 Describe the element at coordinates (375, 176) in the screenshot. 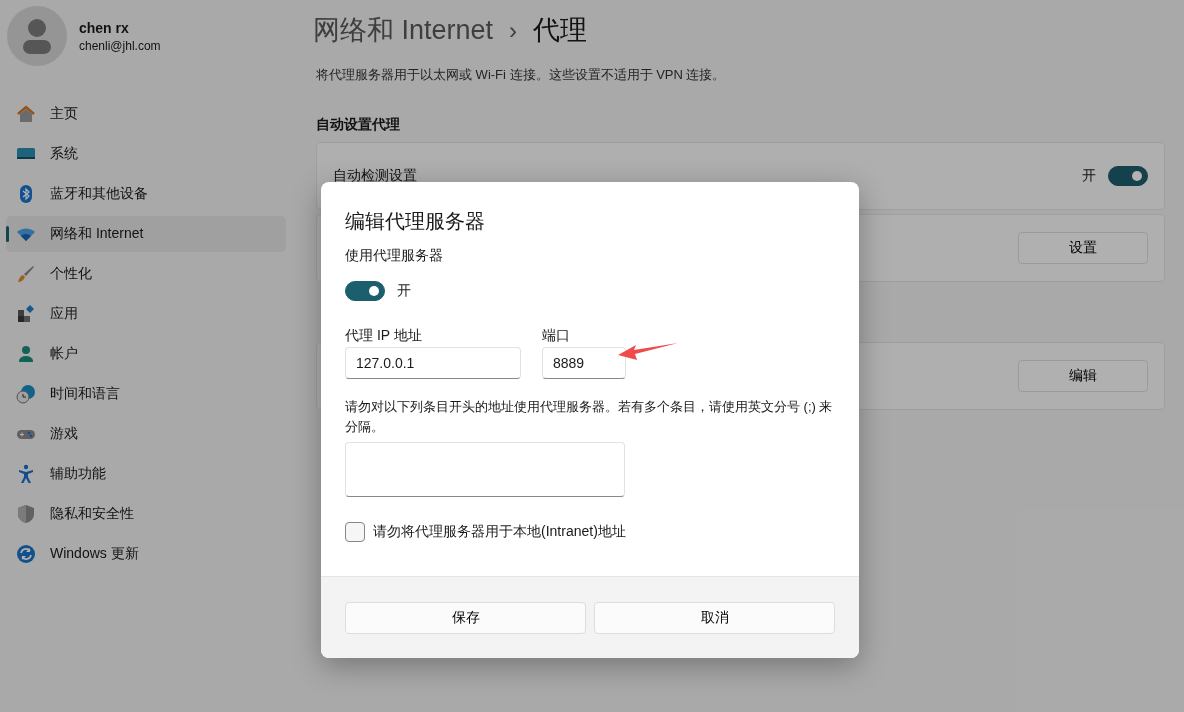

I see `setting-label: 自动检测设置` at that location.